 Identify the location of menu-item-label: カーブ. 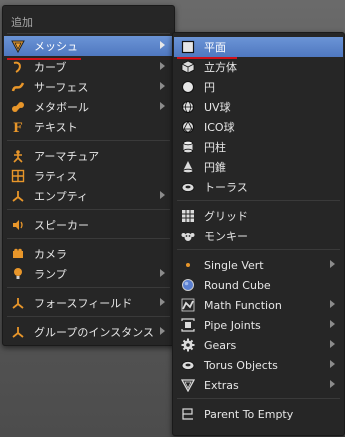
(50, 67).